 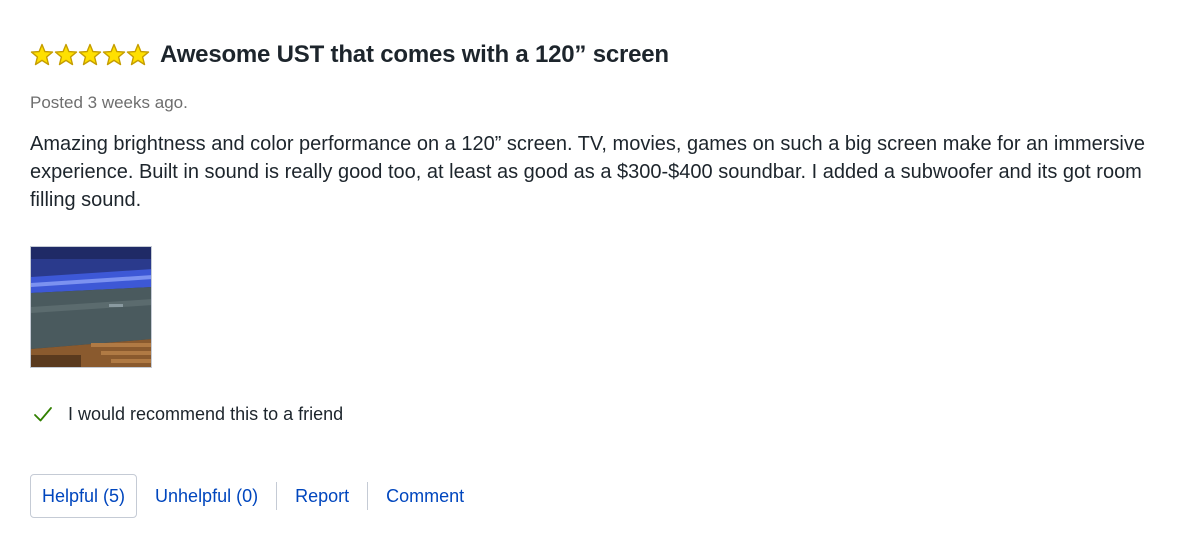 I want to click on star-rating, so click(x=90, y=55).